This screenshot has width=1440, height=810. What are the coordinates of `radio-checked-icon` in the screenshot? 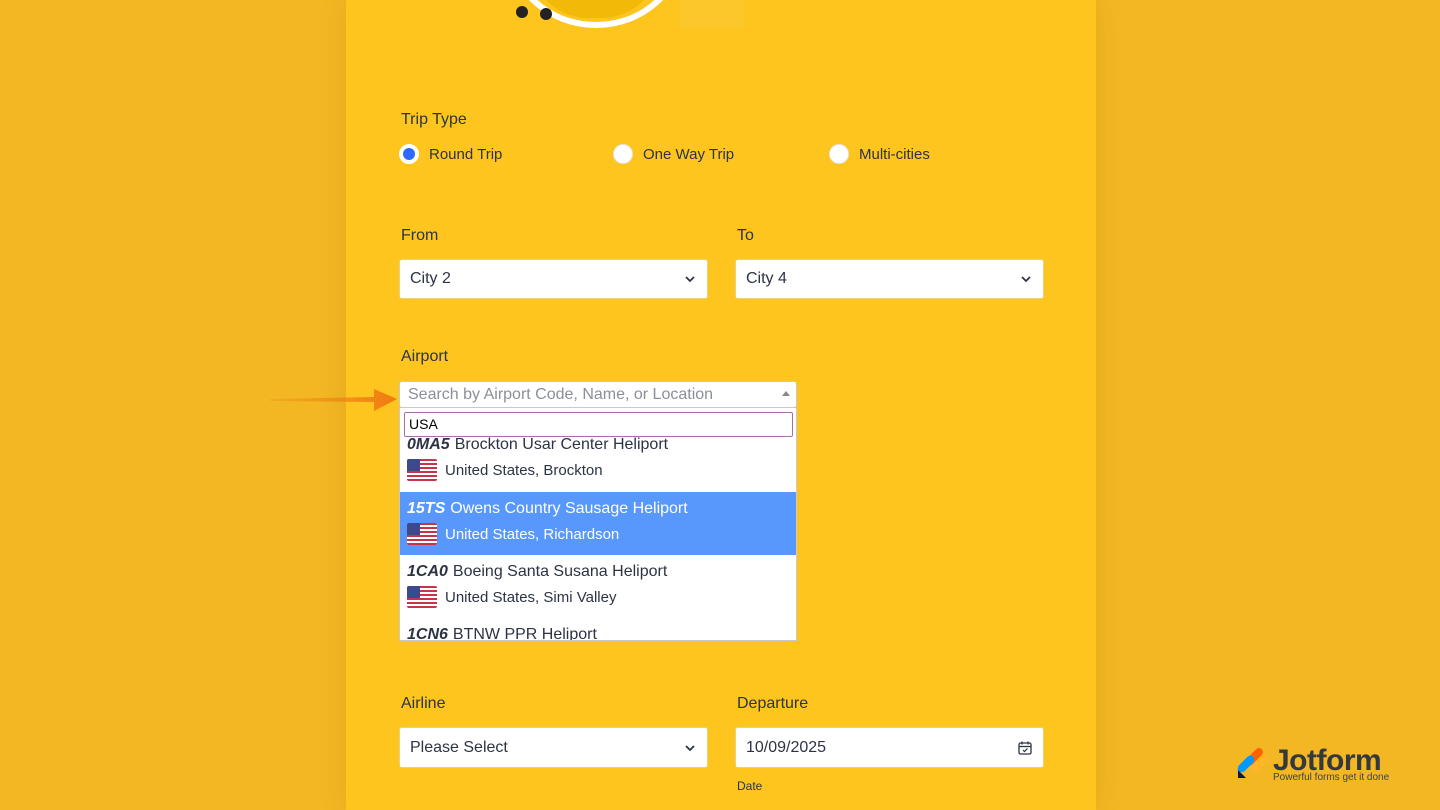 It's located at (409, 154).